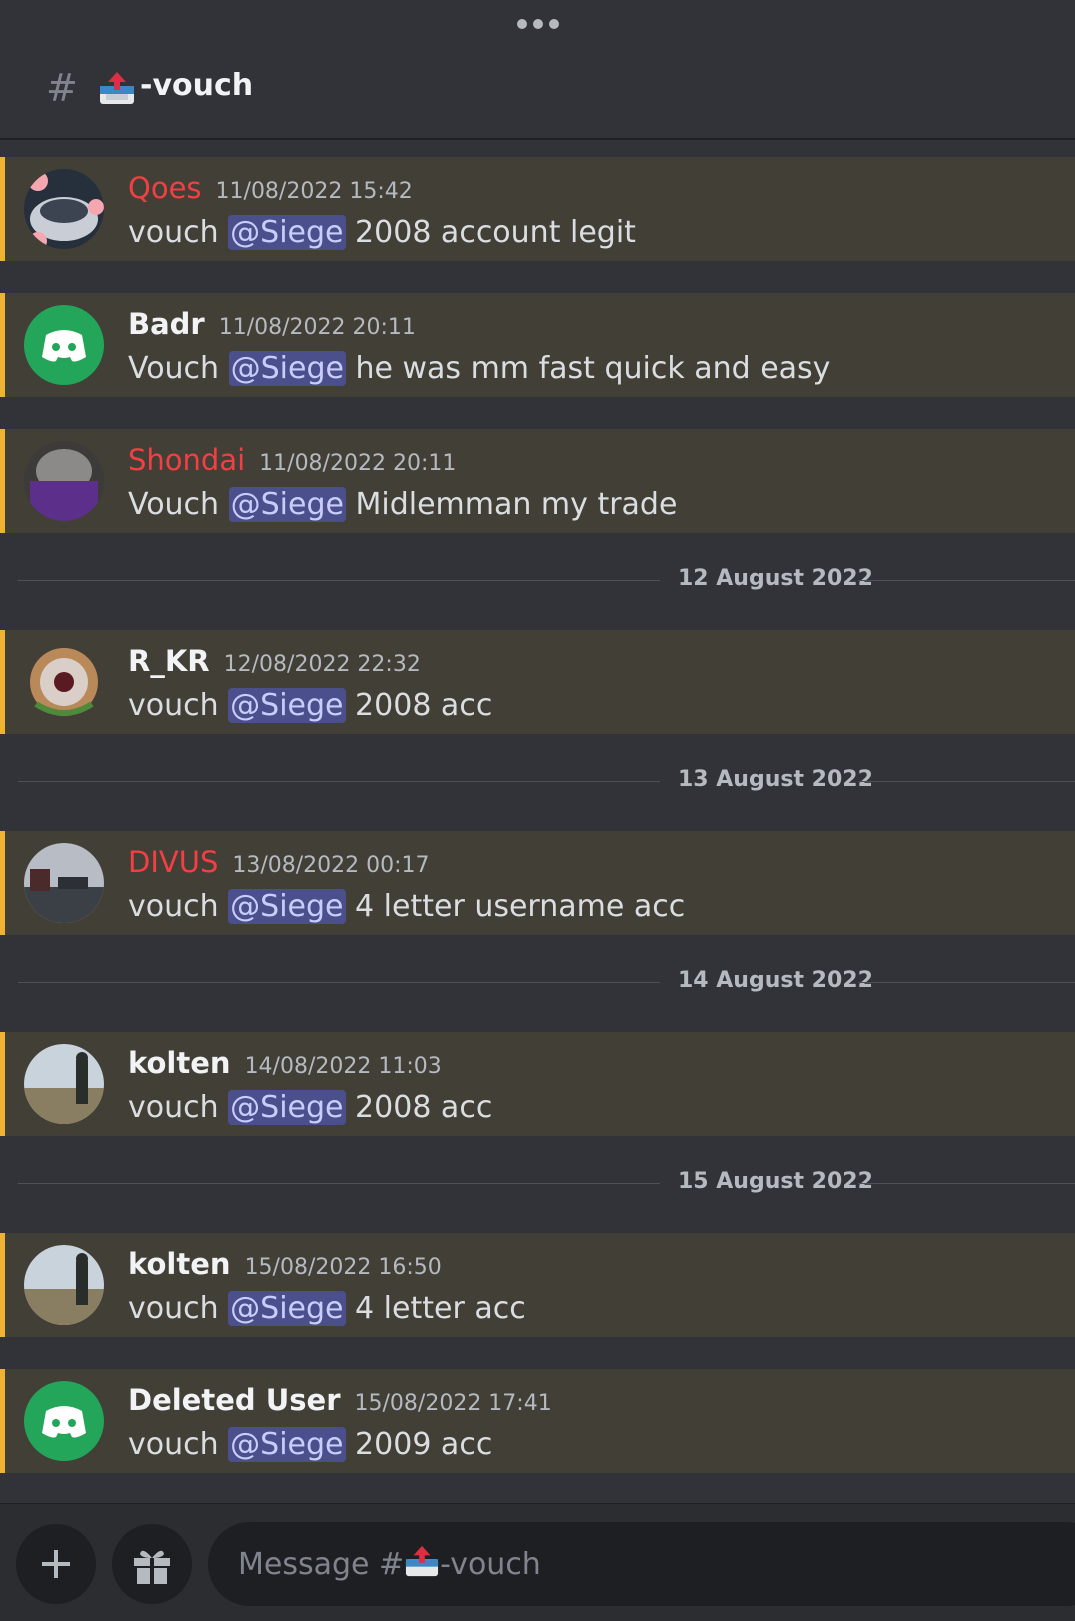  I want to click on message-author: Deleted User 15/08/2022 17:41, so click(340, 1400).